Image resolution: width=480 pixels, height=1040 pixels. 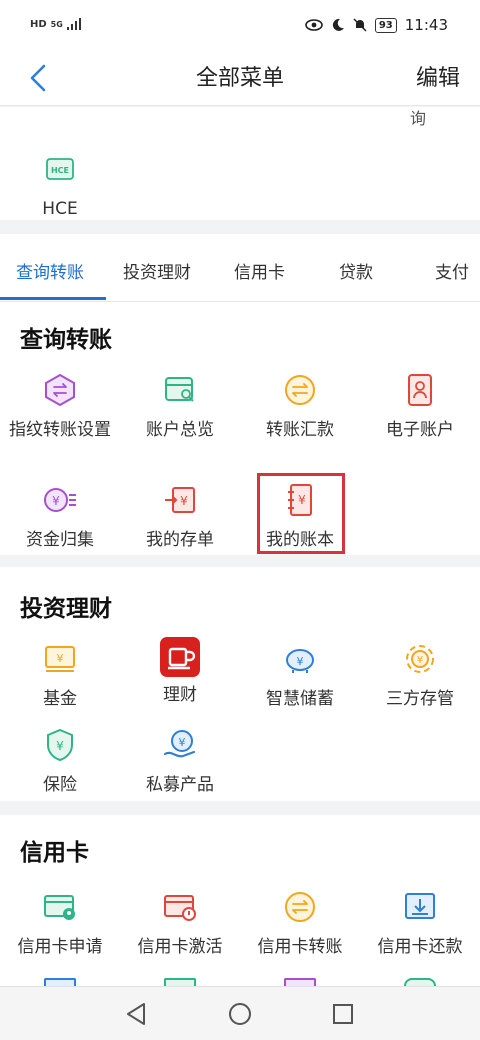 I want to click on status-bar: HD 5G 93 11:43, so click(x=240, y=26).